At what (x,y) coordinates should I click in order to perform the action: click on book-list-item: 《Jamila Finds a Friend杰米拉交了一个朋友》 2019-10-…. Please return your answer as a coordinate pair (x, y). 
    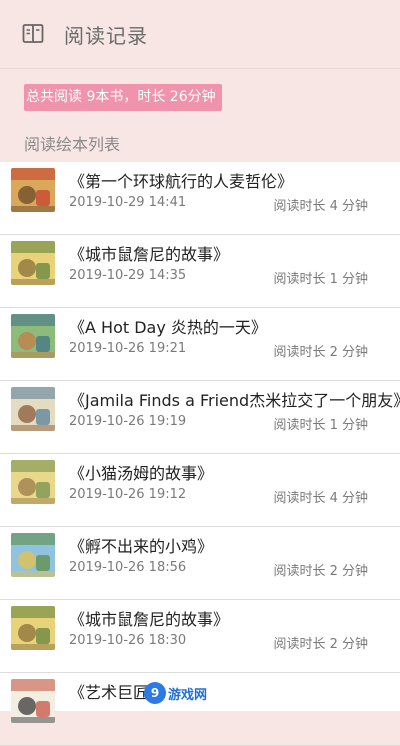
    Looking at the image, I should click on (200, 417).